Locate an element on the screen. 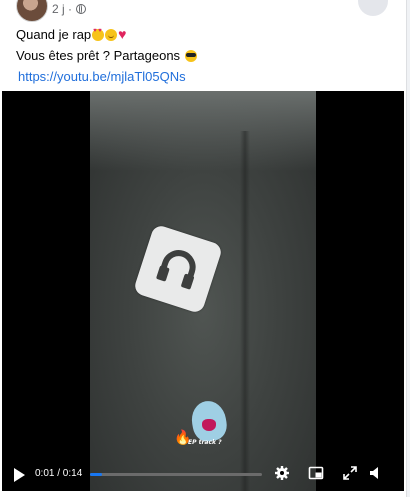 Image resolution: width=410 pixels, height=497 pixels. post-meta: 2 j · is located at coordinates (69, 9).